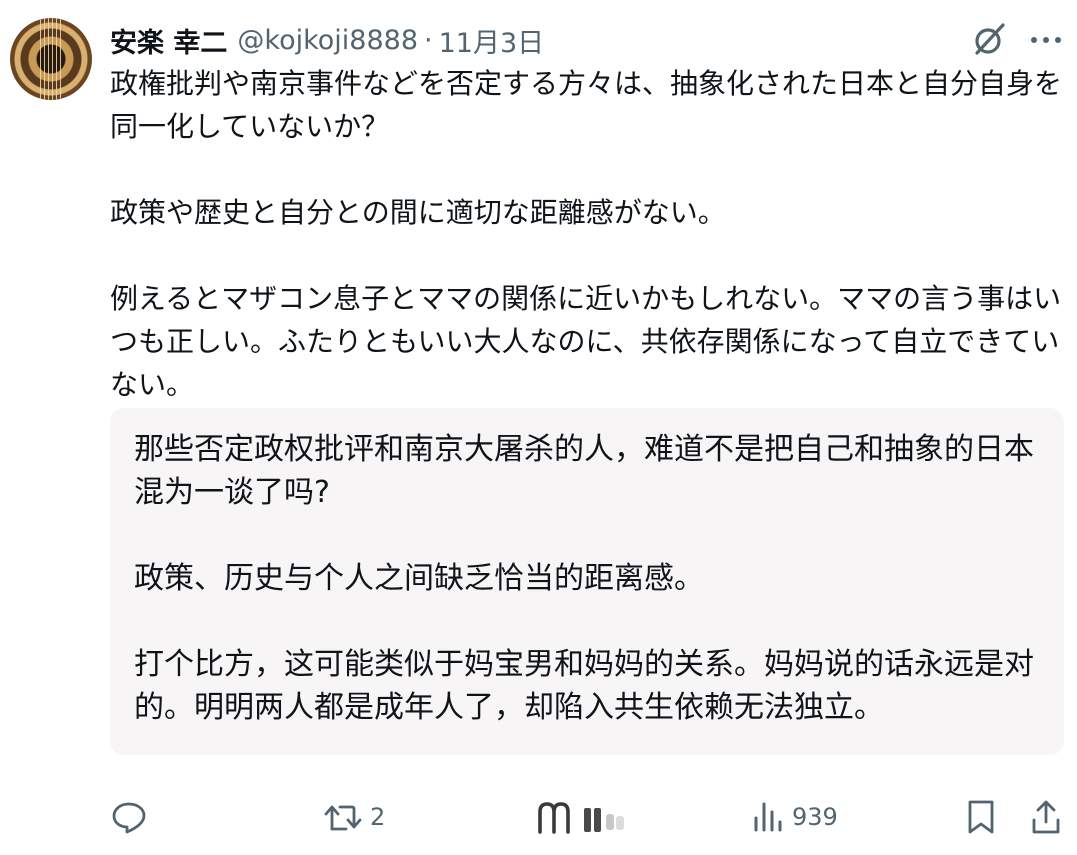  Describe the element at coordinates (989, 39) in the screenshot. I see `grok-icon` at that location.